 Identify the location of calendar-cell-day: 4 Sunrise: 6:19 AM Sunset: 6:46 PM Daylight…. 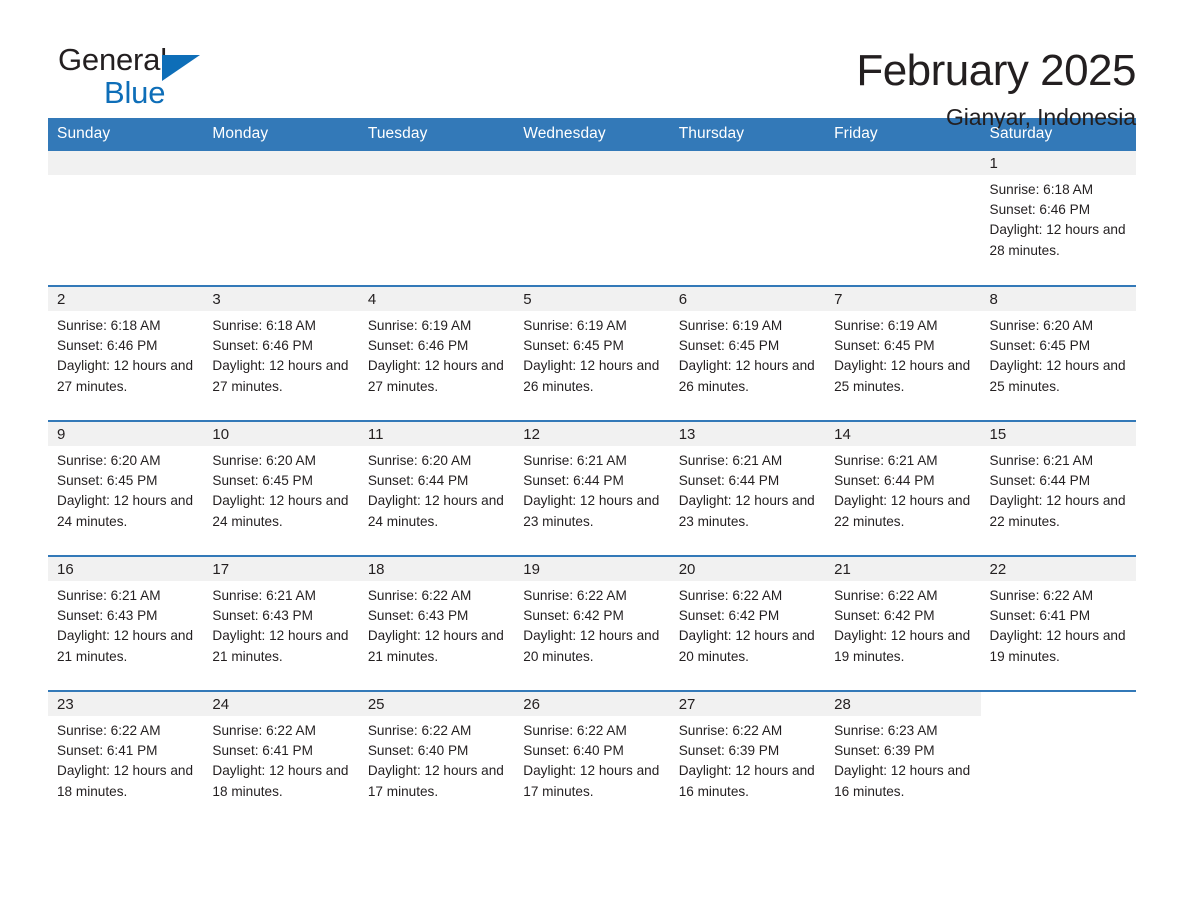
(436, 353).